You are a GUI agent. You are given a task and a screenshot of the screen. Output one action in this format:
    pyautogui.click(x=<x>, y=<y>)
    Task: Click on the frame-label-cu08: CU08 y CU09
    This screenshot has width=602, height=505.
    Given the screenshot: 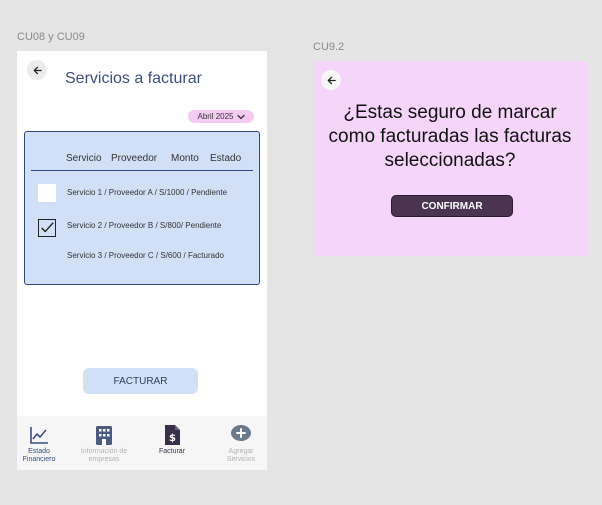 What is the action you would take?
    pyautogui.click(x=51, y=37)
    